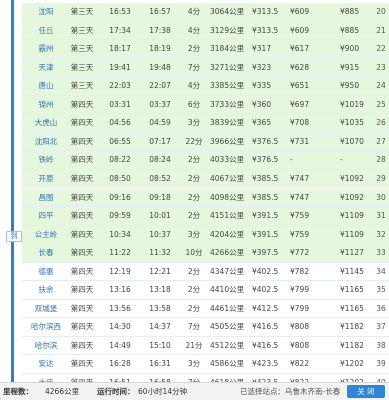  I want to click on price-hard-sleeper-cell: ¥651, so click(300, 86).